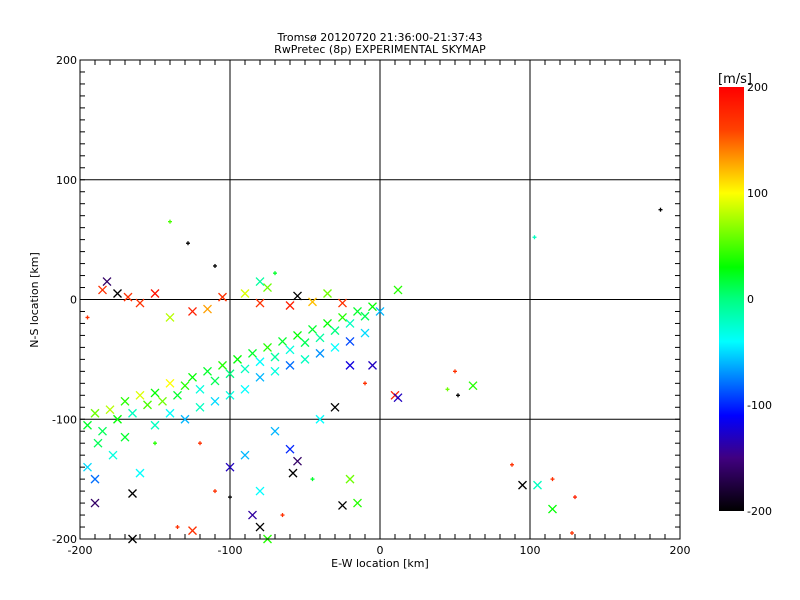  Describe the element at coordinates (73, 300) in the screenshot. I see `y-tick-label: 0` at that location.